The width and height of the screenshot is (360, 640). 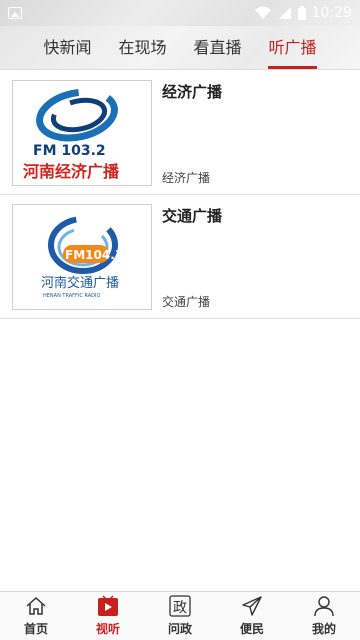 I want to click on logo-freq-text: FM 103.2, so click(x=69, y=151).